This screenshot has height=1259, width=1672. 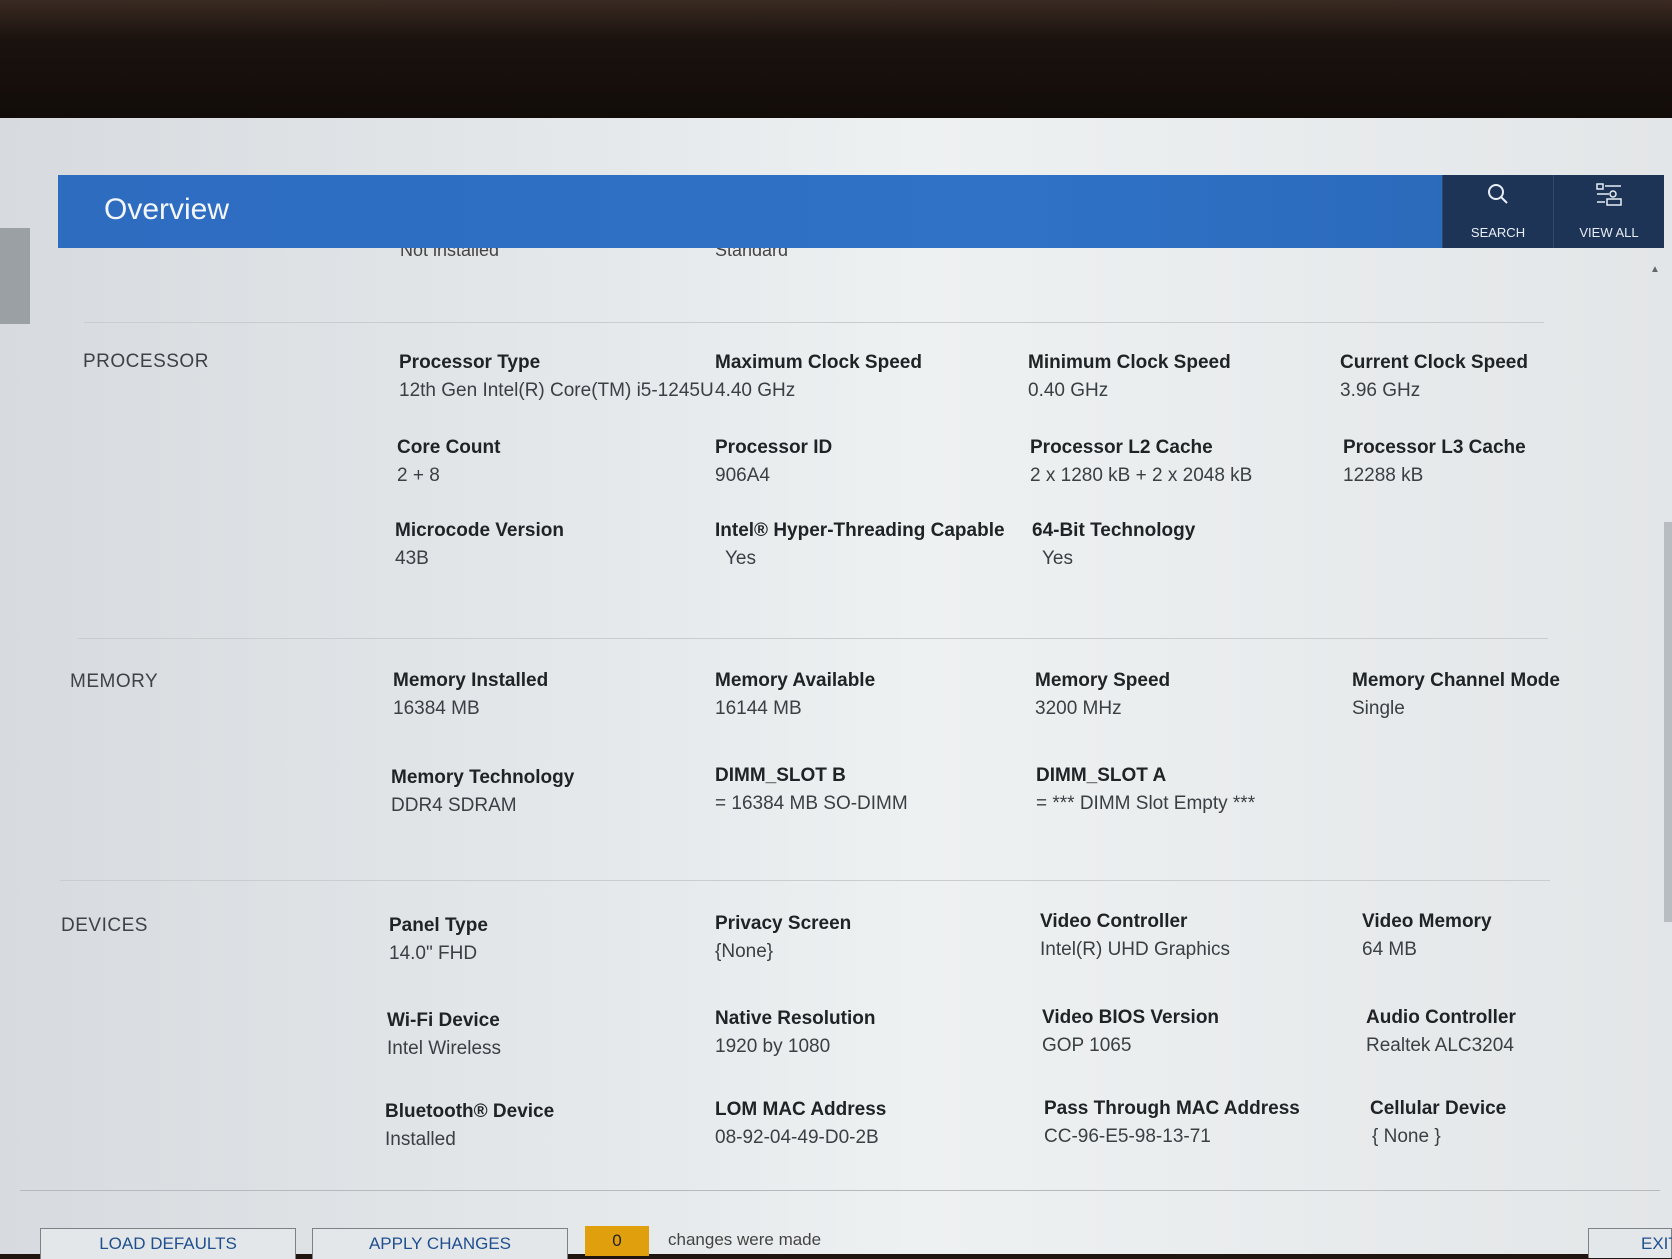 What do you see at coordinates (861, 211) in the screenshot?
I see `overview-header: Overview SEARCH VIEW ALL` at bounding box center [861, 211].